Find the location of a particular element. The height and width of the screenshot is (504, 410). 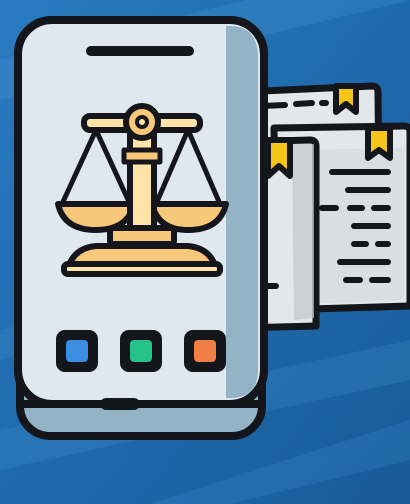

app-icon-blue is located at coordinates (77, 351).